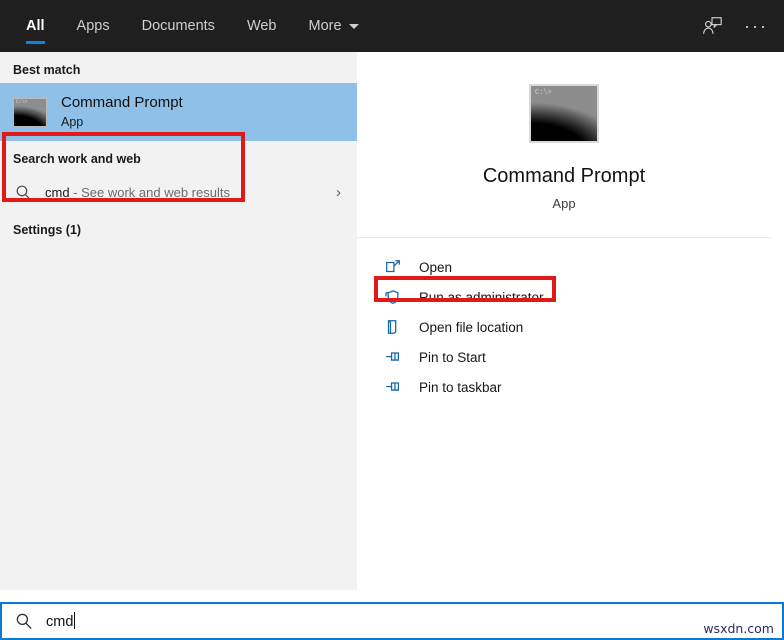 The image size is (784, 640). I want to click on person-feedback-icon, so click(712, 25).